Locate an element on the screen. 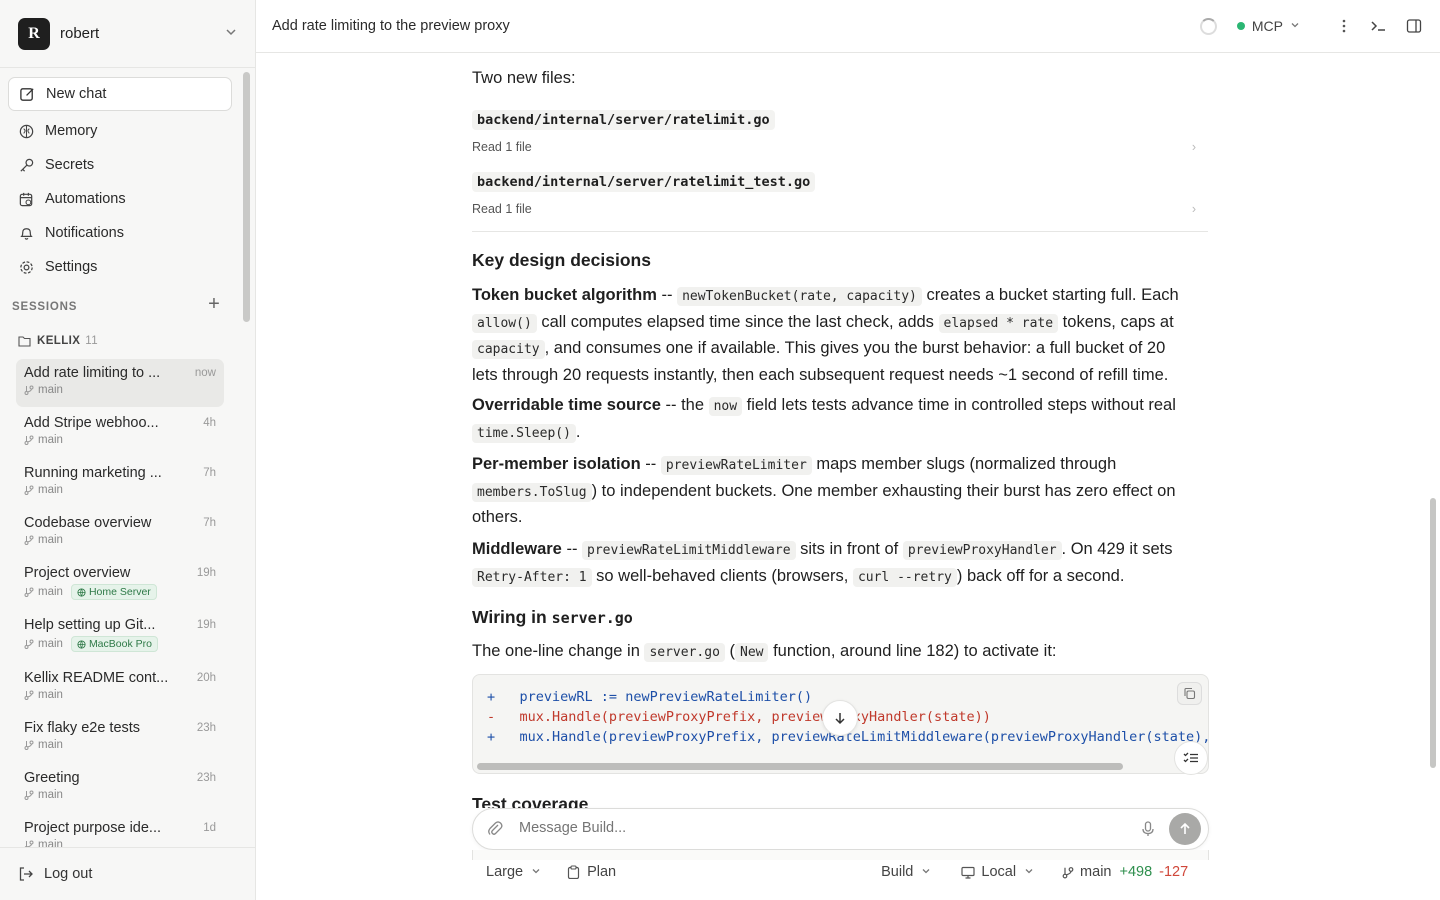  loading-spinner-icon is located at coordinates (1208, 26).